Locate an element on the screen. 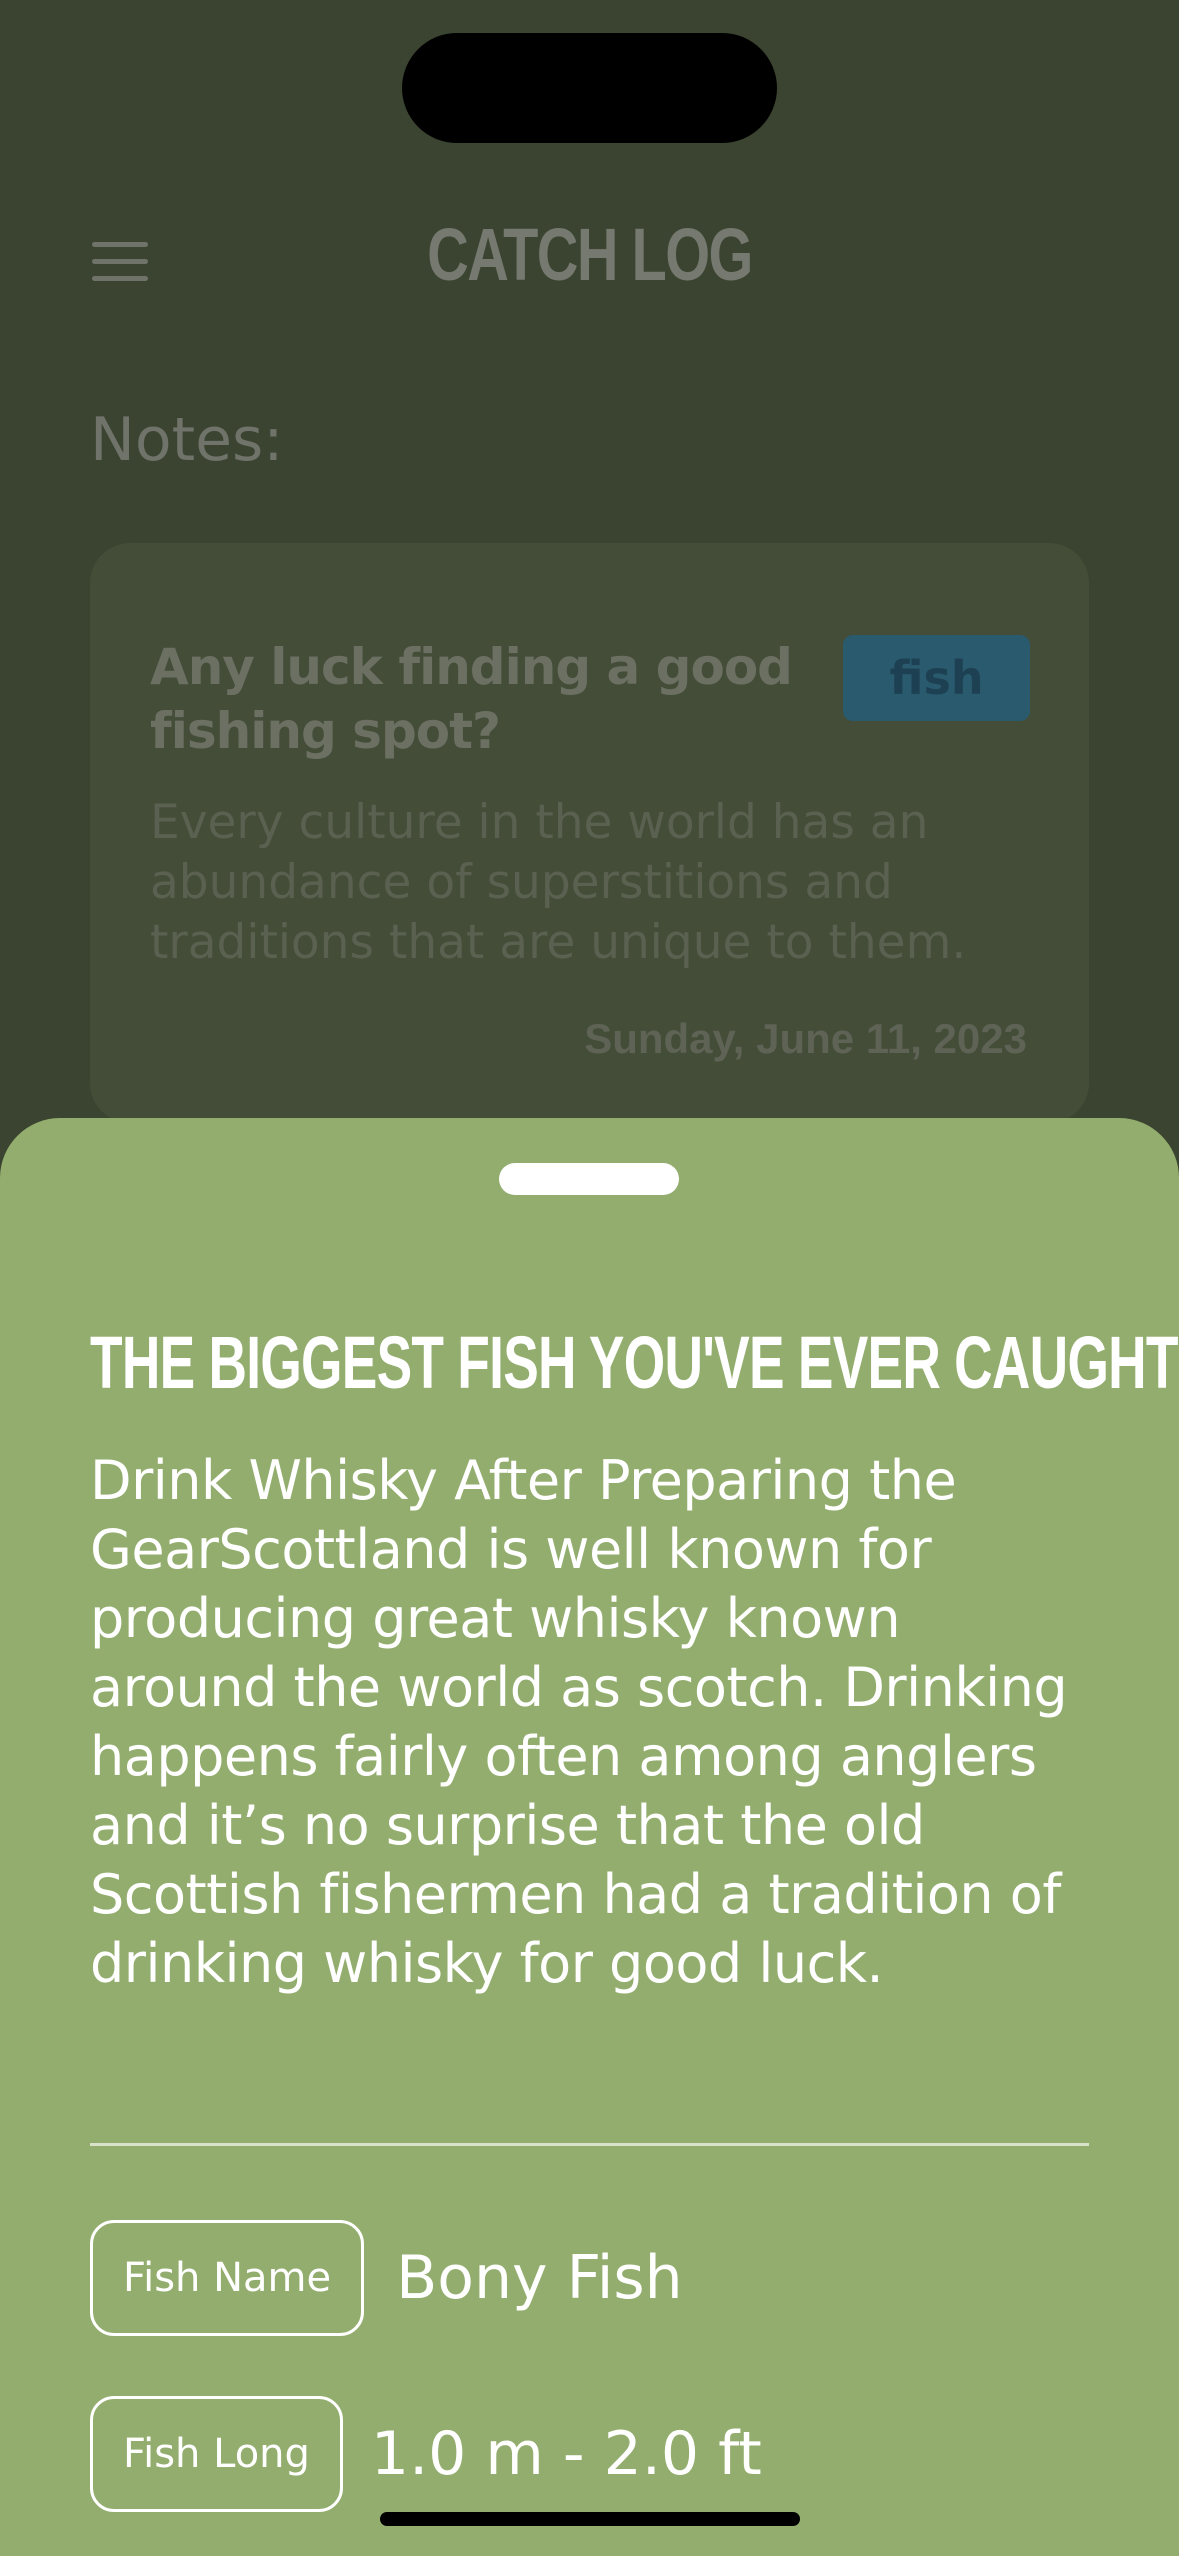 The height and width of the screenshot is (2556, 1179). fish-long-value: 1.0 m - 2.0 ft is located at coordinates (566, 2454).